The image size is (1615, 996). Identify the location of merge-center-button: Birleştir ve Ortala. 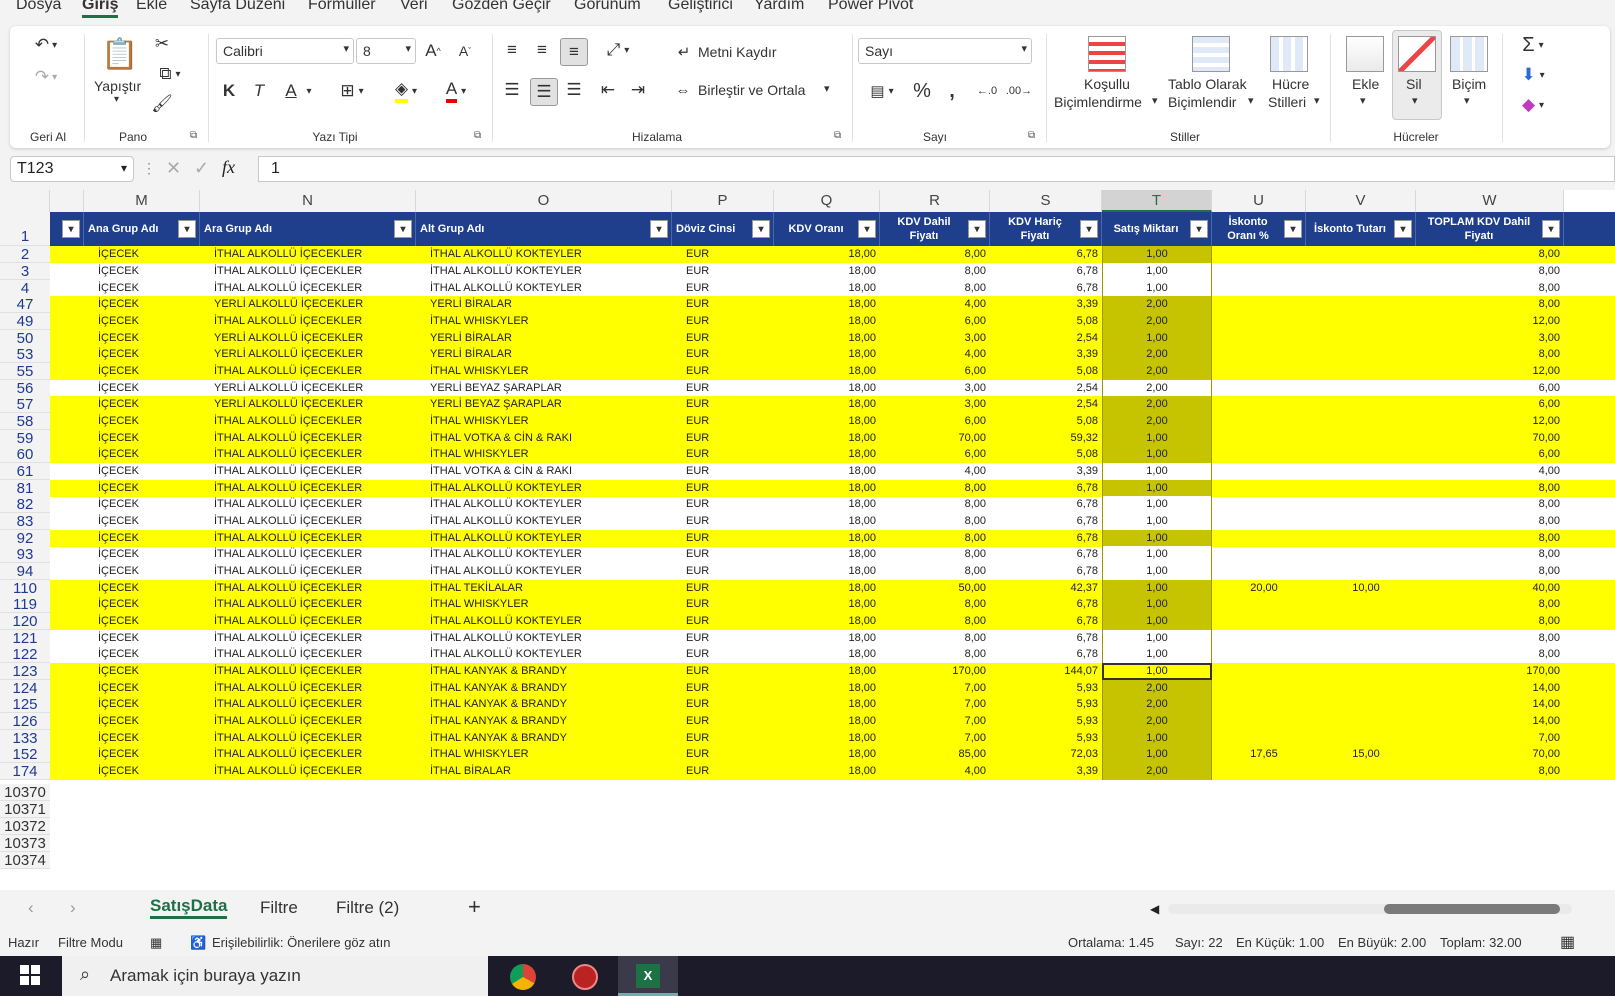
(751, 90).